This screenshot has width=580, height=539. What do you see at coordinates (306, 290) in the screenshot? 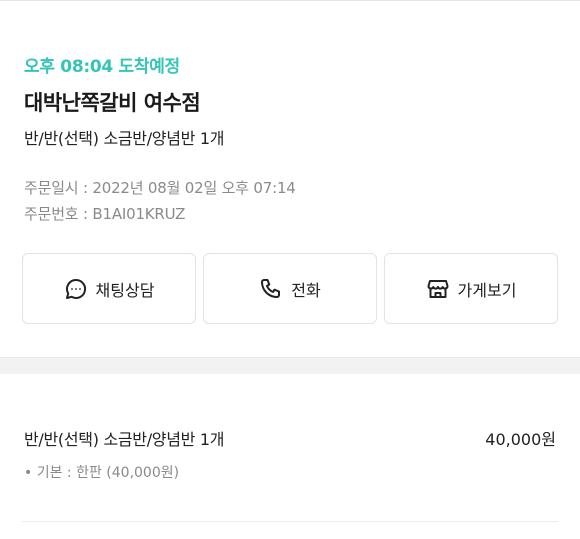
I see `call-label: 전화` at bounding box center [306, 290].